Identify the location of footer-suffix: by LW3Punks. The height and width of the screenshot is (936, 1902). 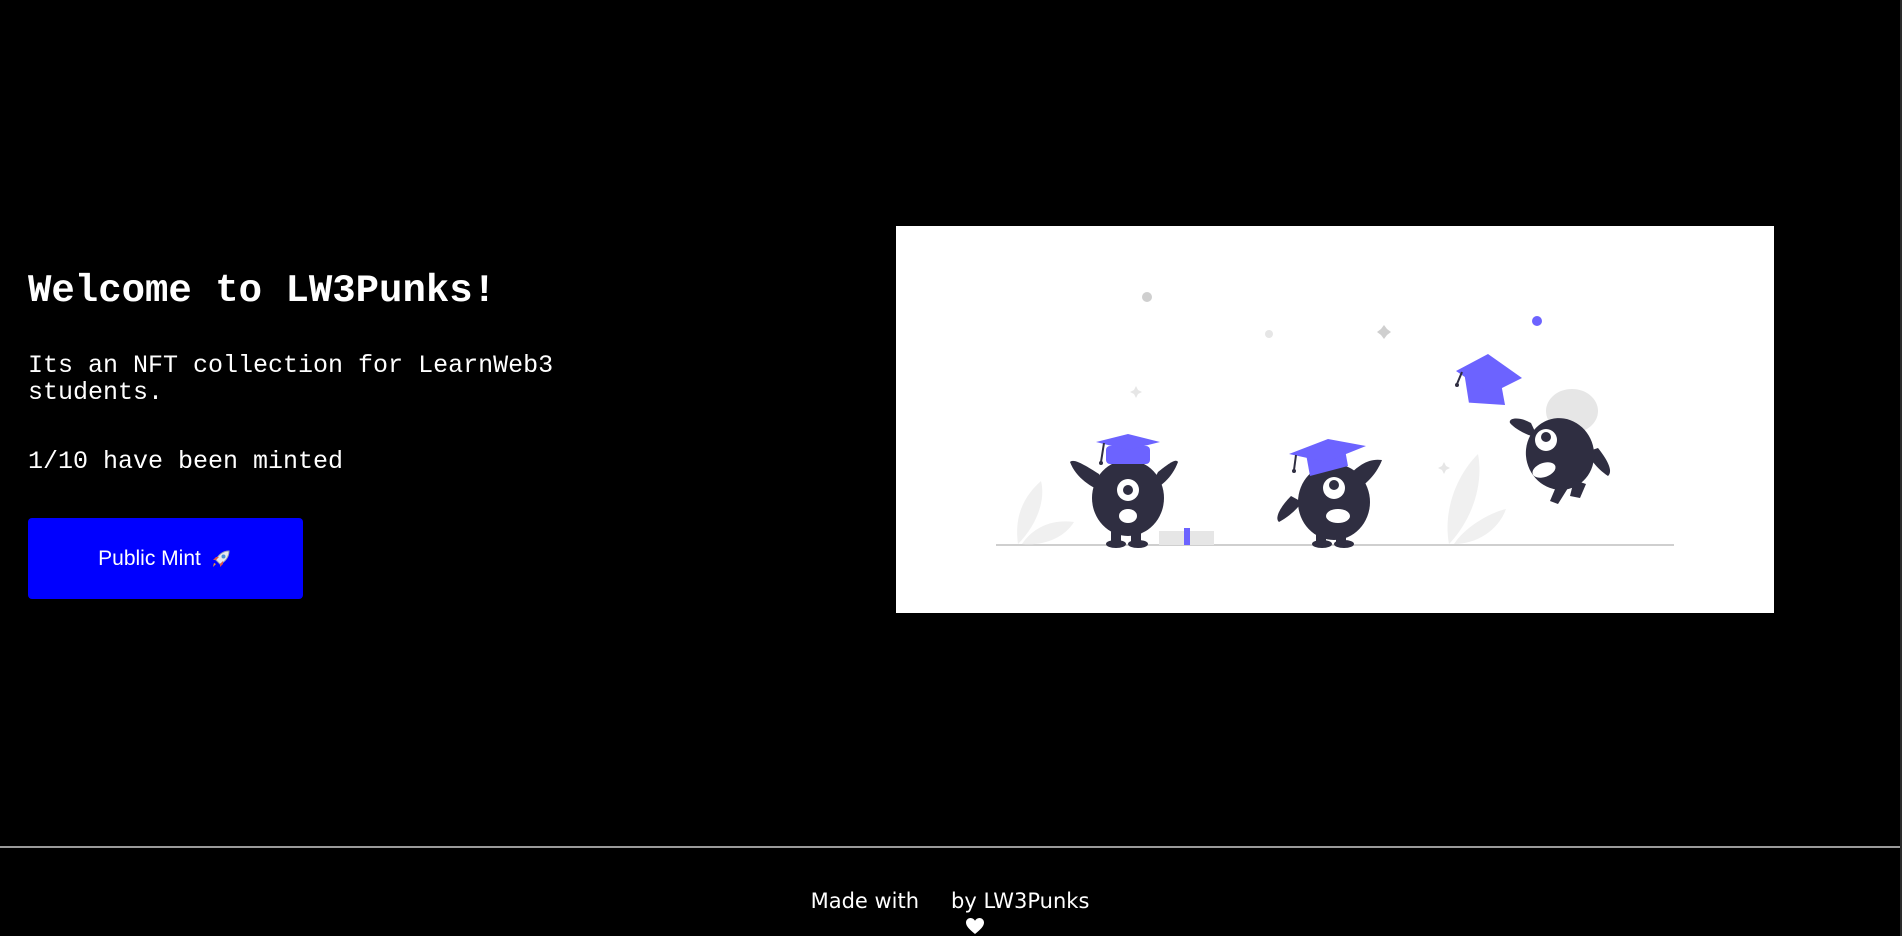
(1020, 901).